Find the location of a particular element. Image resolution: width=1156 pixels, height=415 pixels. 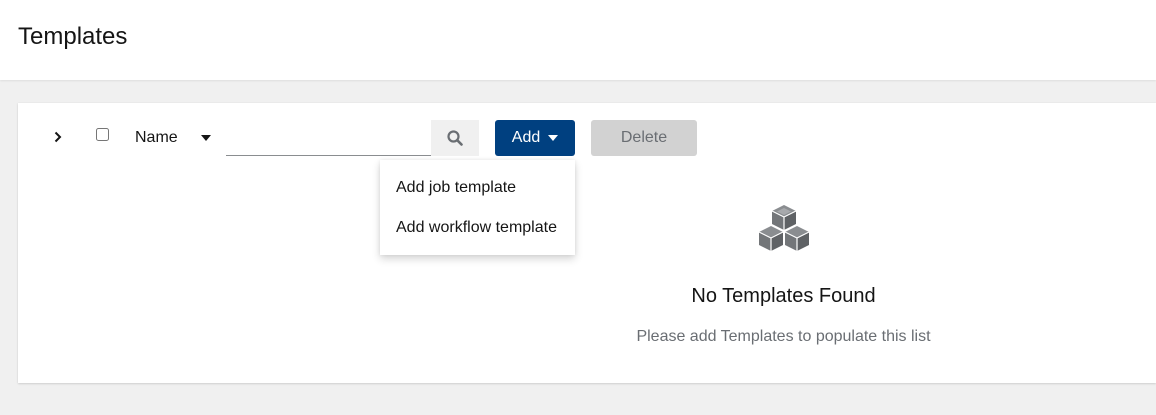

delete-button: Delete is located at coordinates (644, 138).